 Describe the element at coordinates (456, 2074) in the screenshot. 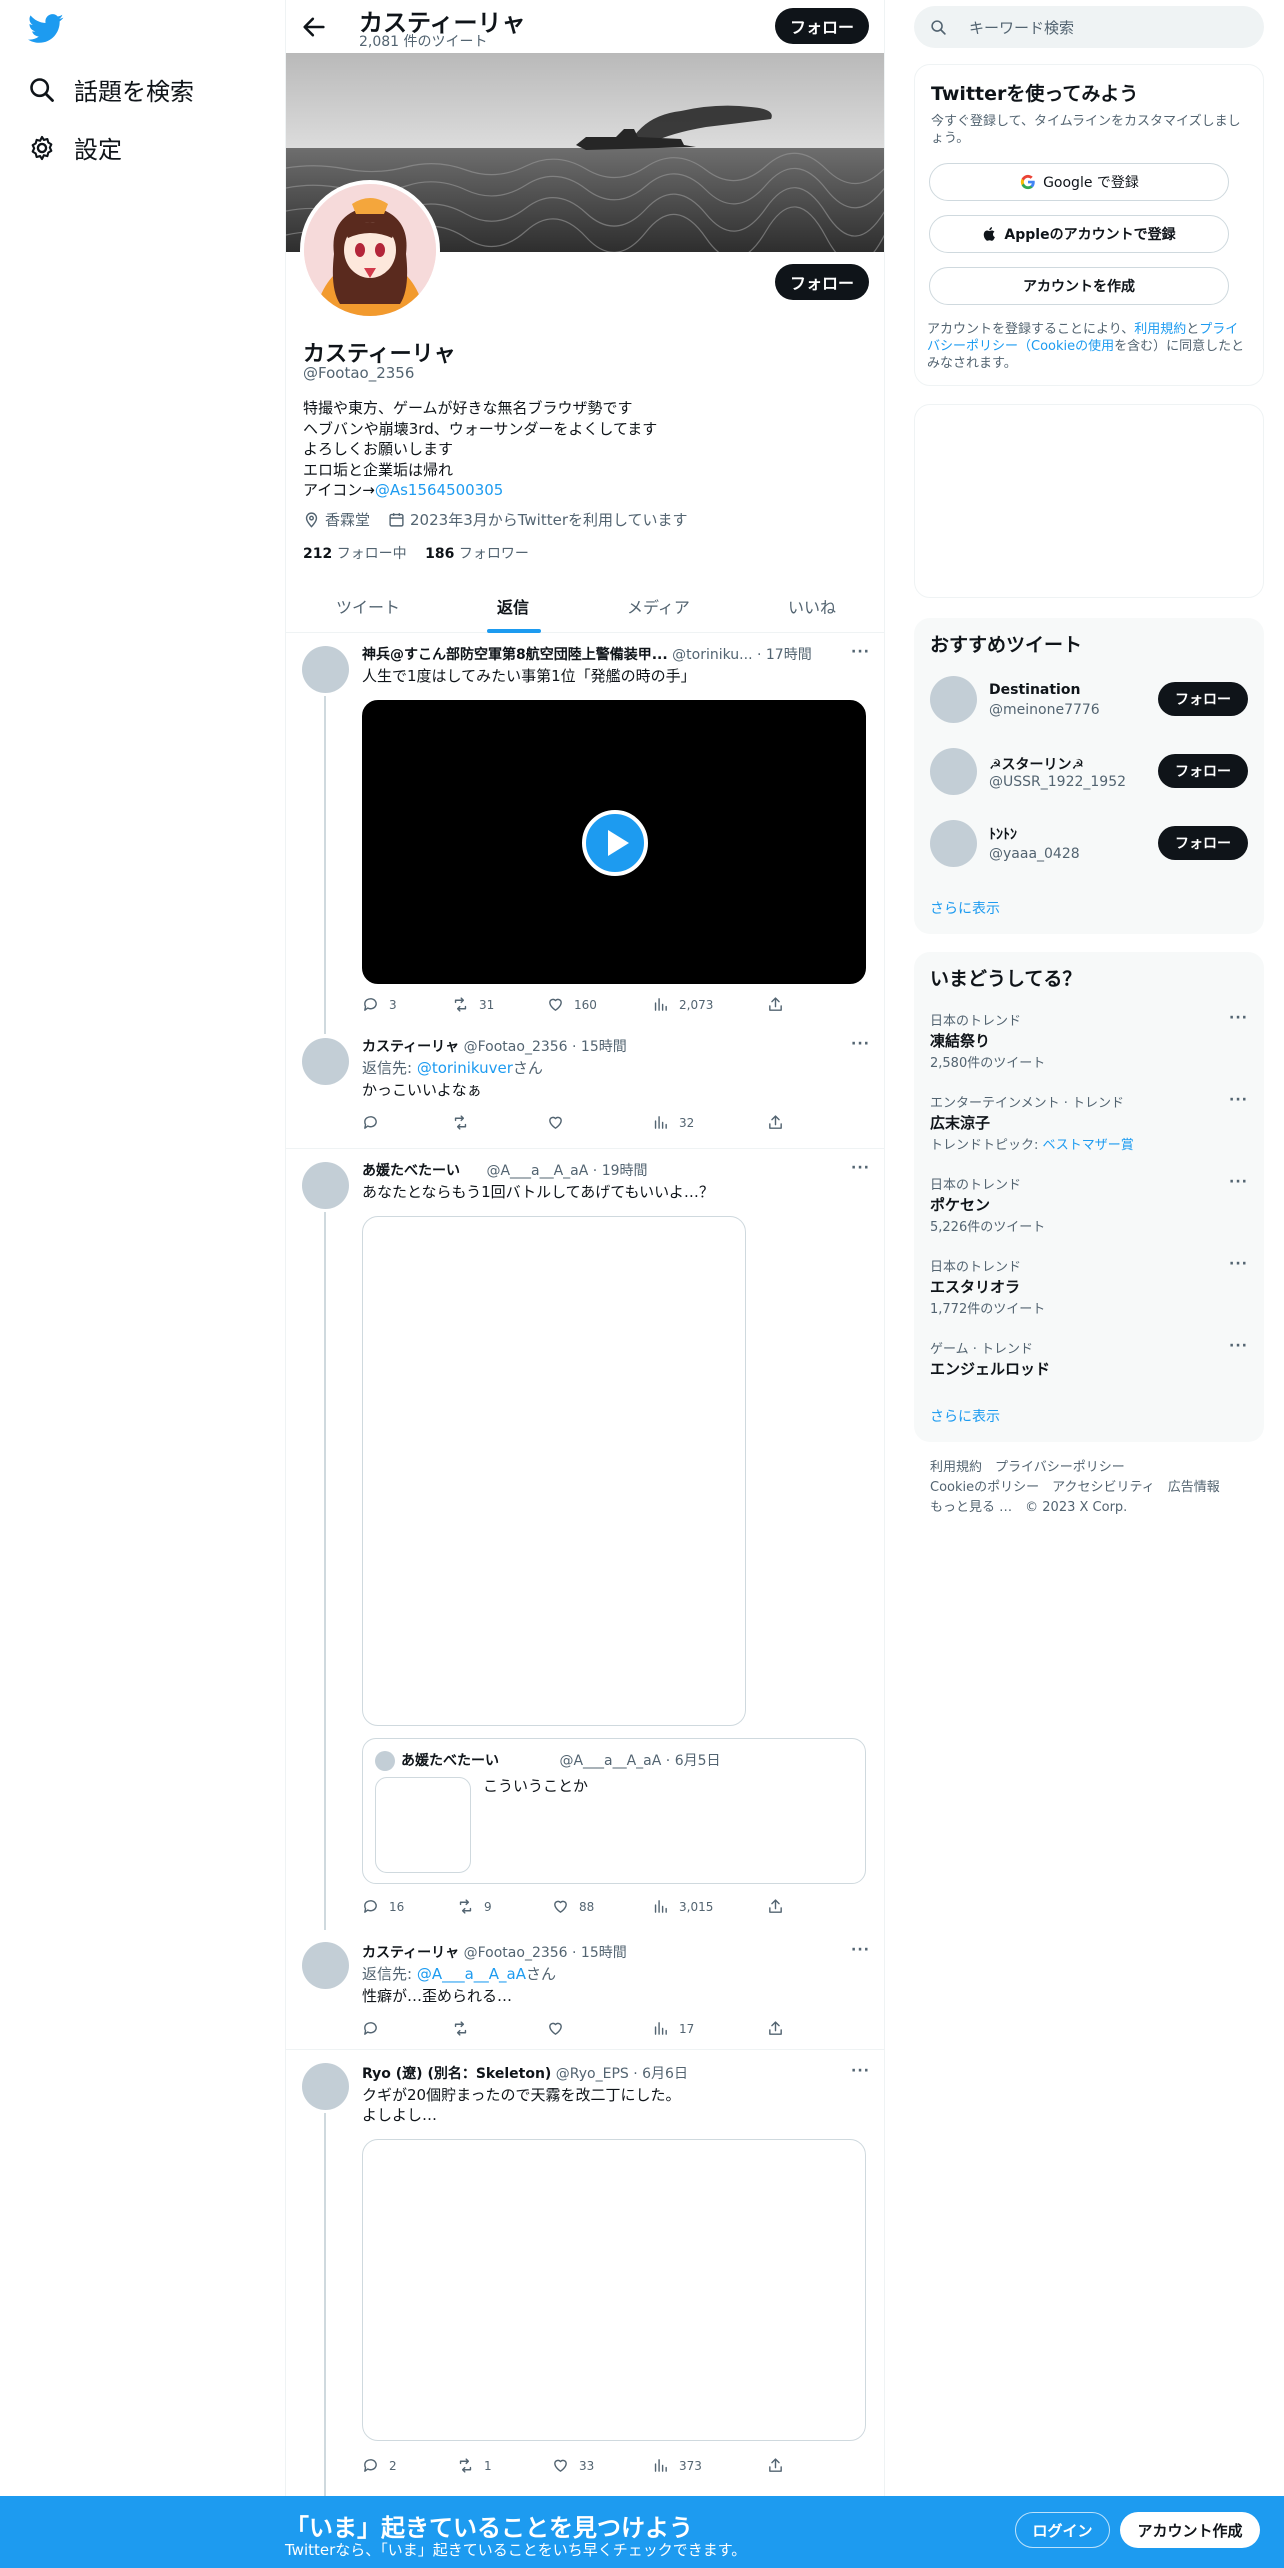

I see `tweet-author-name: Ryo (遼) (別名：Skeleton)` at that location.